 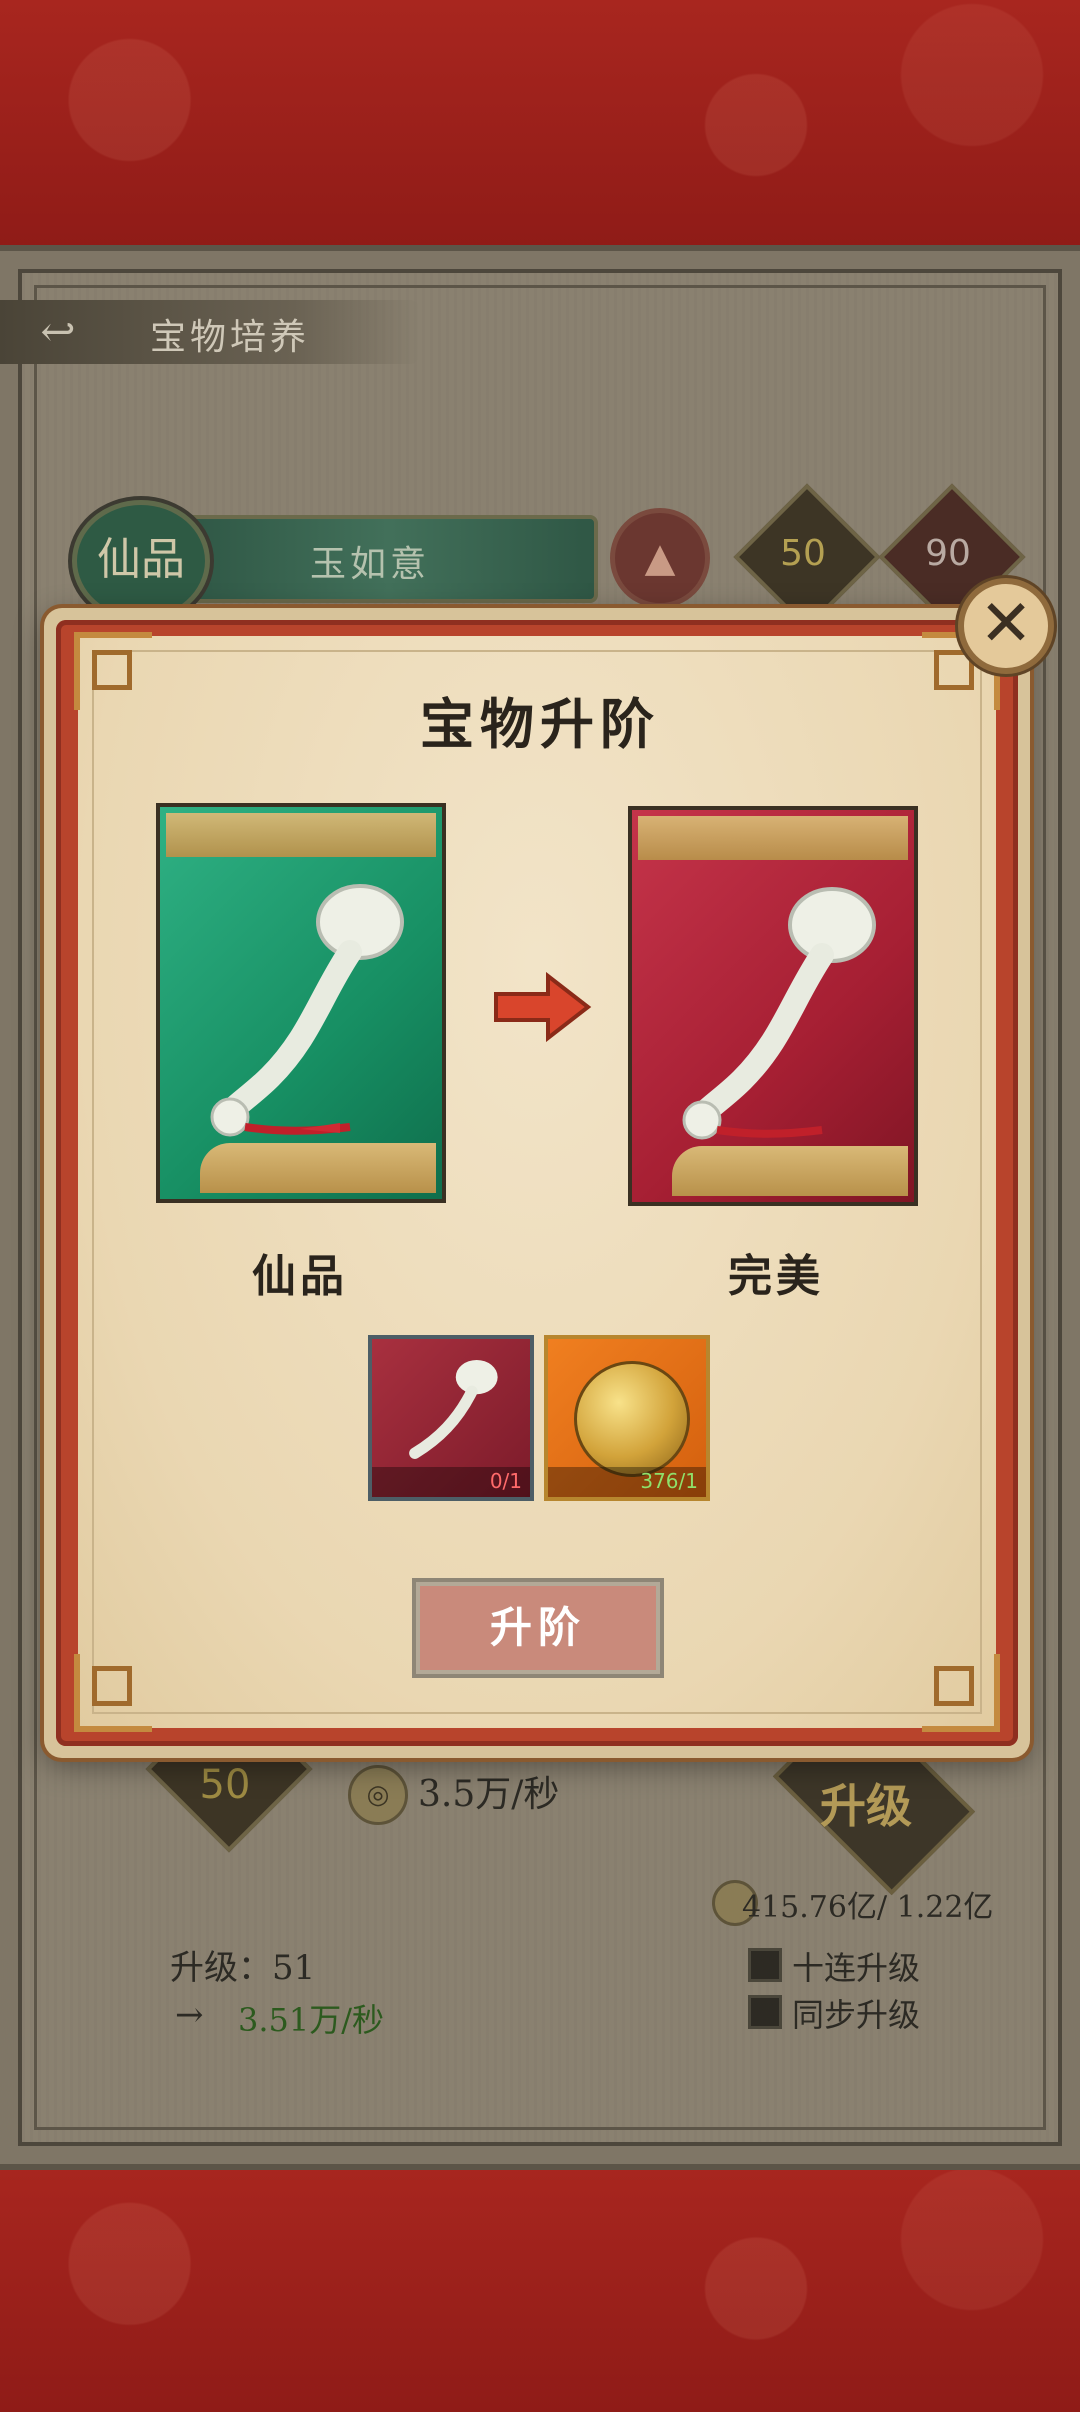 What do you see at coordinates (230, 337) in the screenshot?
I see `page-title: 宝物培养` at bounding box center [230, 337].